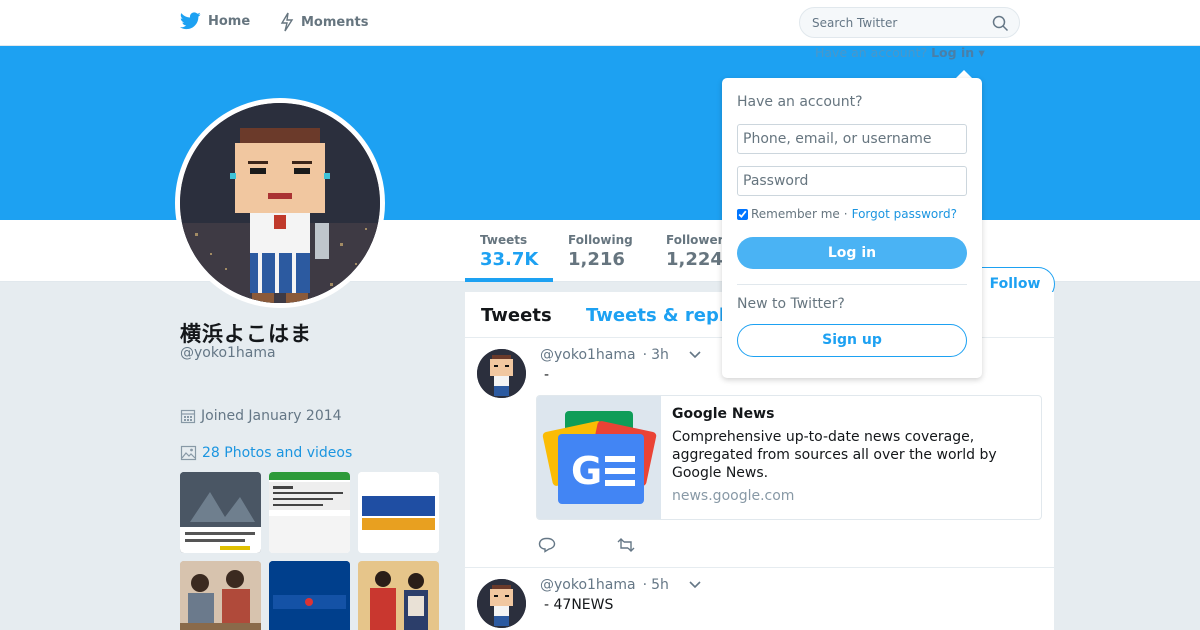 The width and height of the screenshot is (1200, 630). Describe the element at coordinates (852, 284) in the screenshot. I see `divider` at that location.